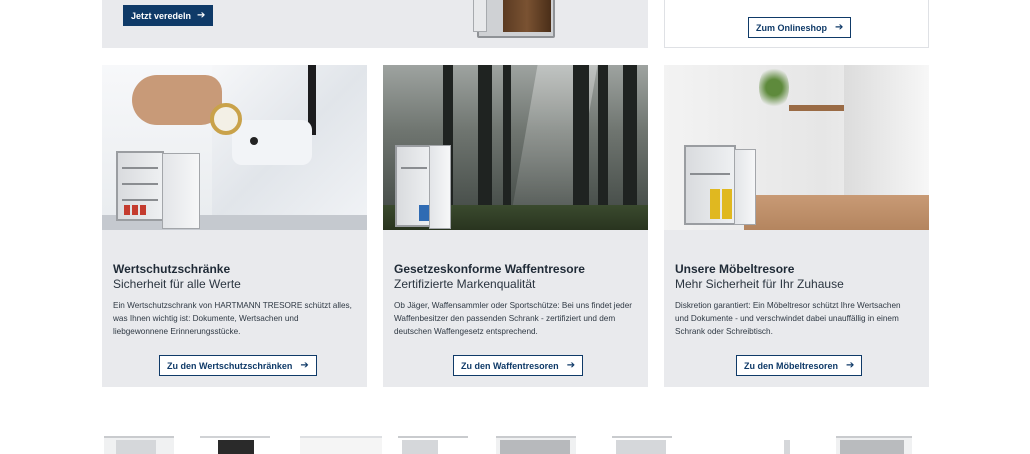 The width and height of the screenshot is (1030, 454). I want to click on jetzt-veredeln-button: Jetzt veredeln ➔, so click(168, 15).